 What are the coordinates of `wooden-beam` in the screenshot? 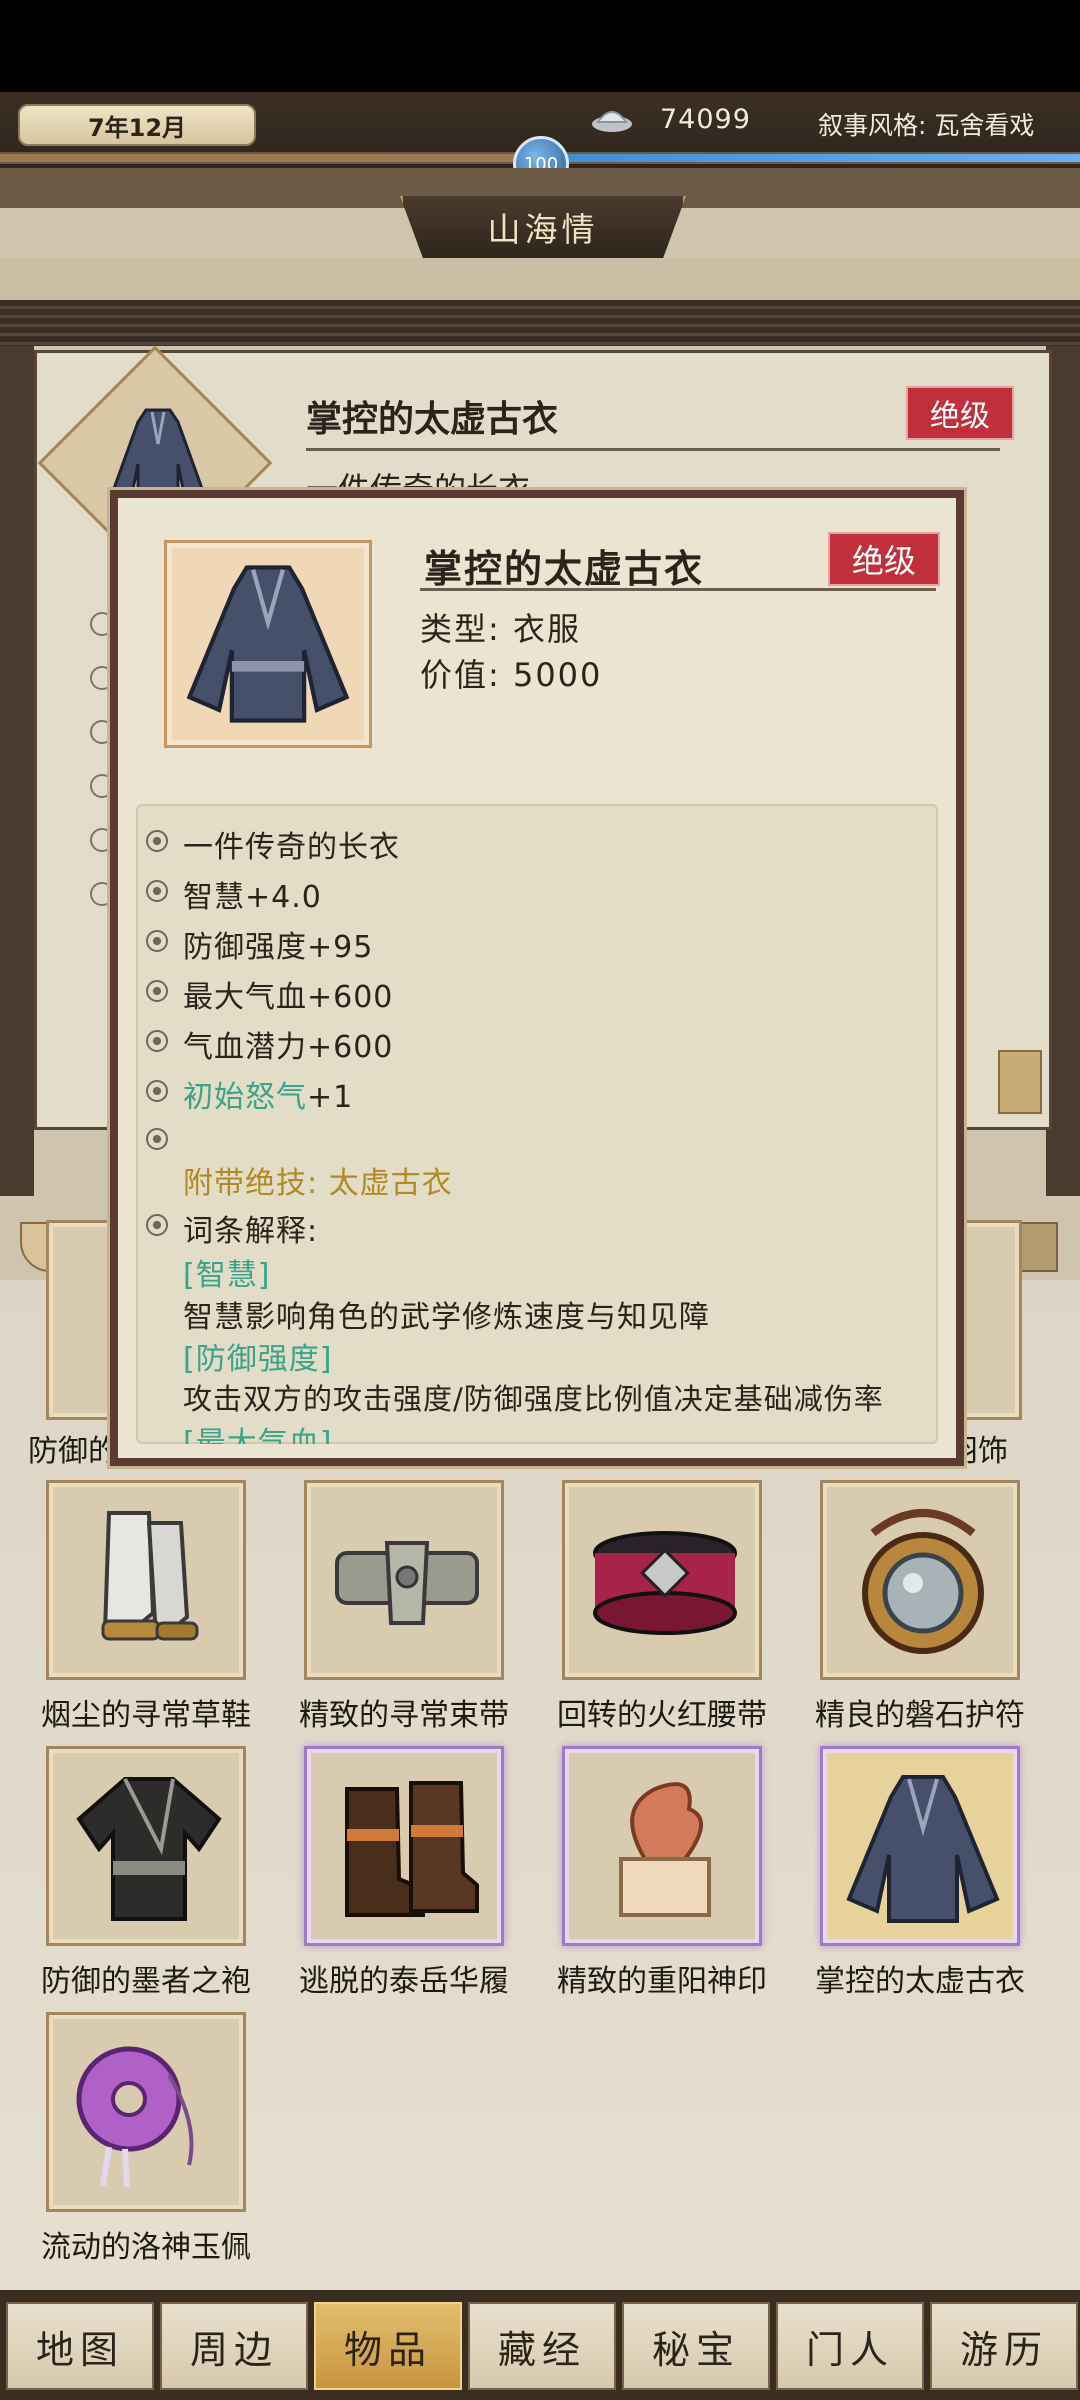 It's located at (540, 323).